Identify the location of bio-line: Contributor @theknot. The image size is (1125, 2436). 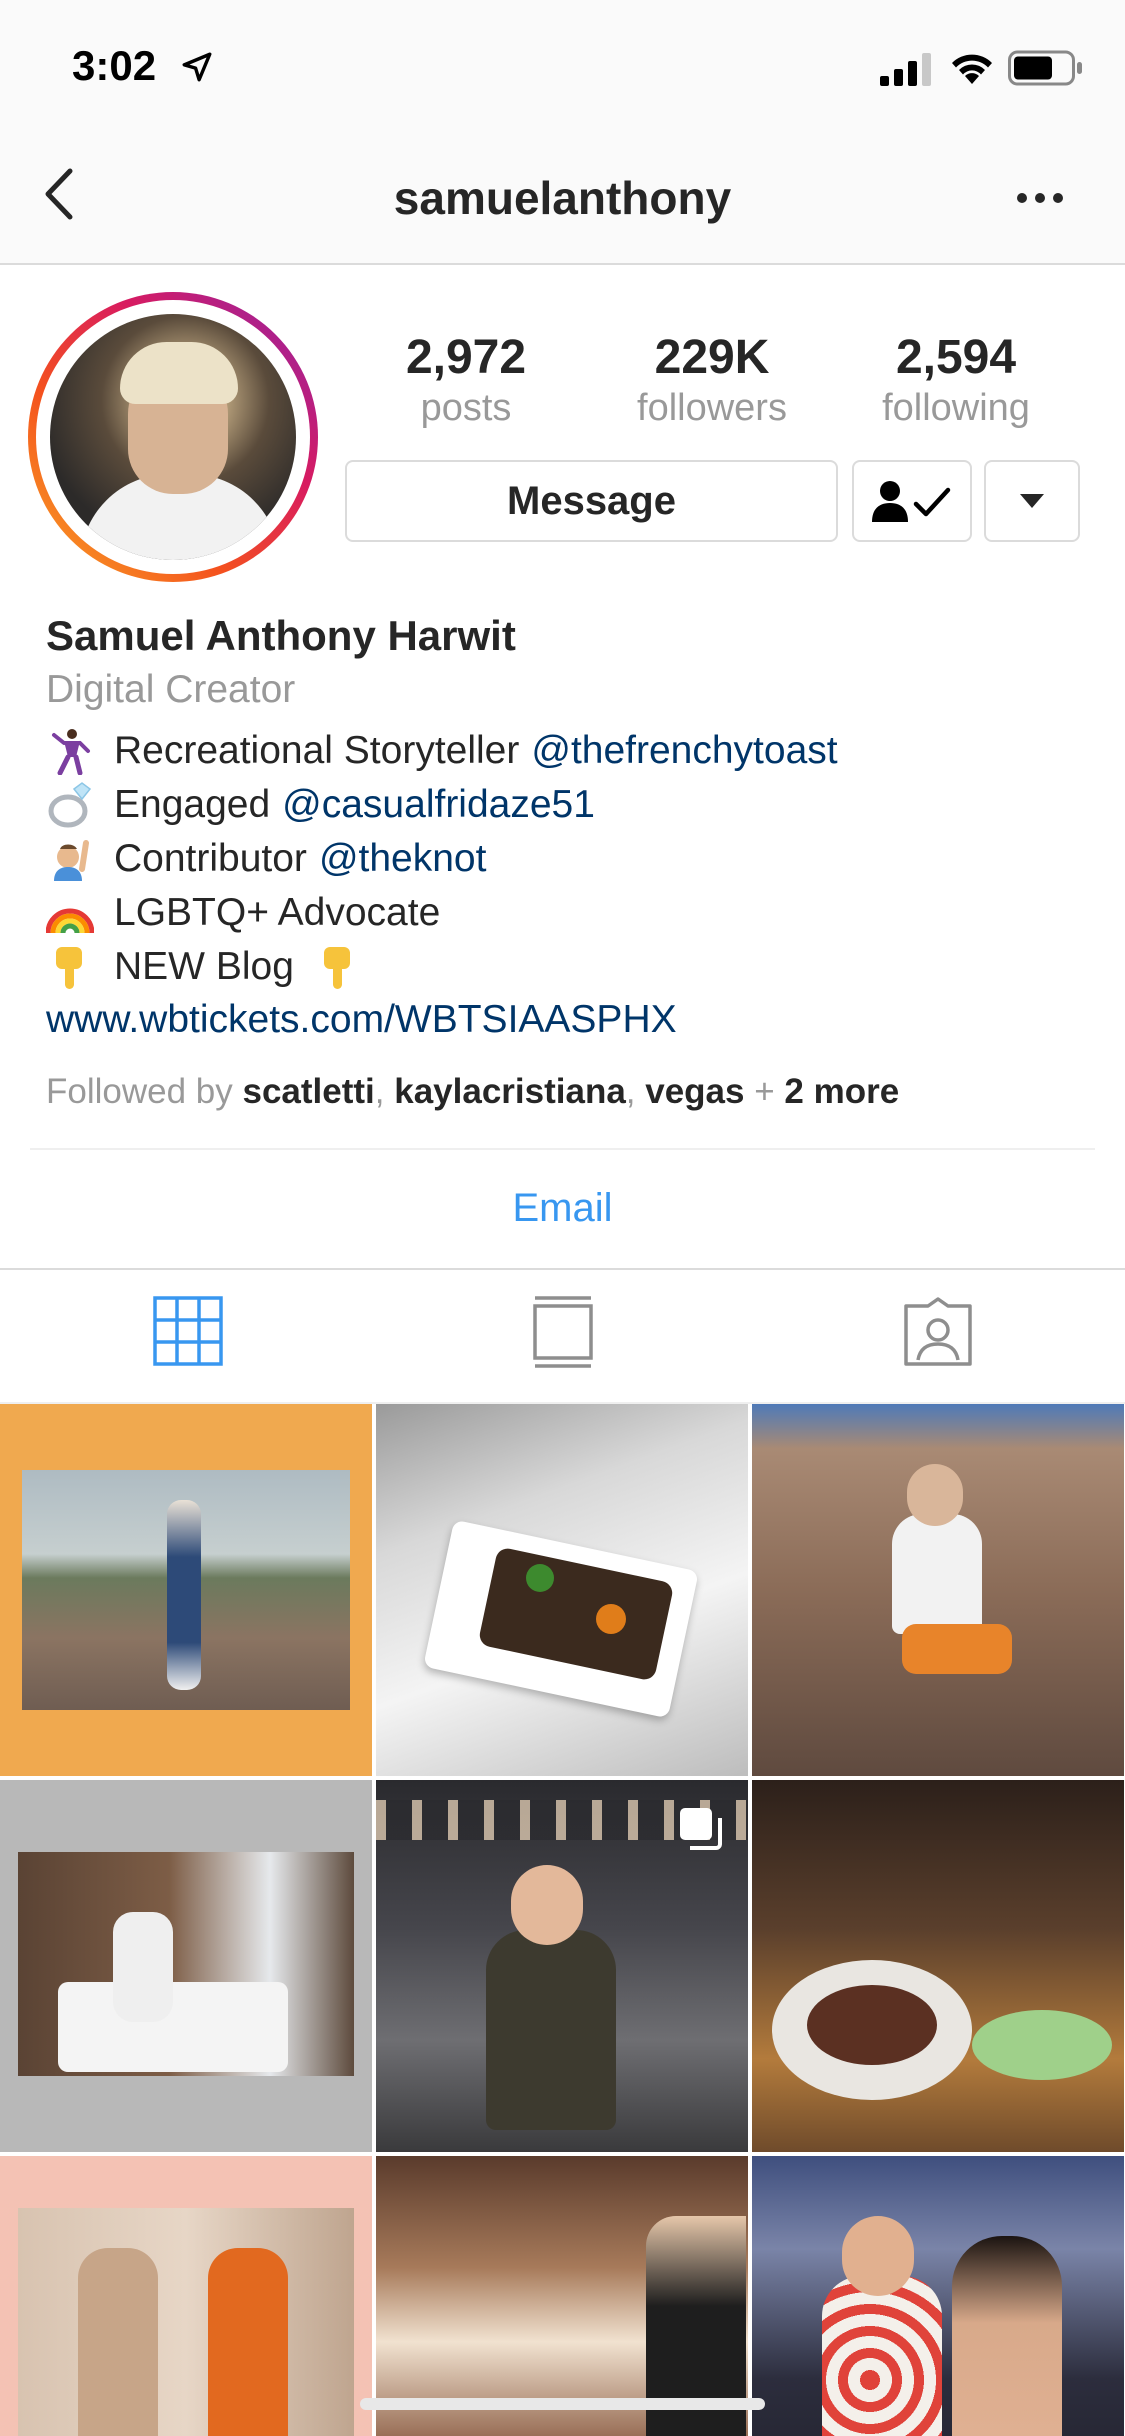
(566, 859).